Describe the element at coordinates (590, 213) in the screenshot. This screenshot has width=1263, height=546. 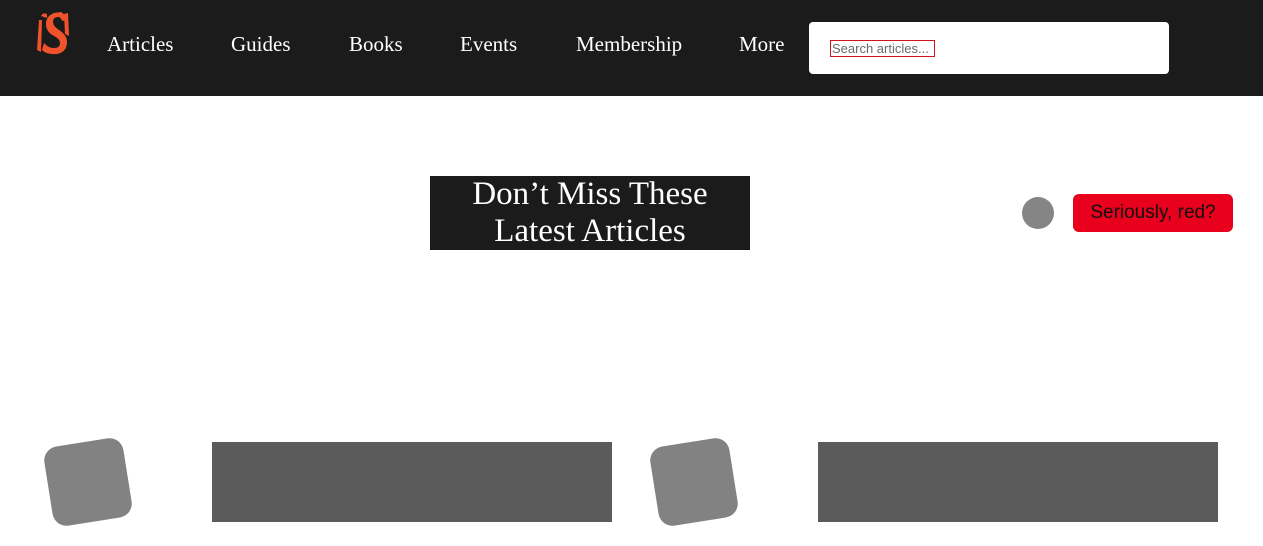
I see `section-title: Don’t Miss These Latest Articles` at that location.